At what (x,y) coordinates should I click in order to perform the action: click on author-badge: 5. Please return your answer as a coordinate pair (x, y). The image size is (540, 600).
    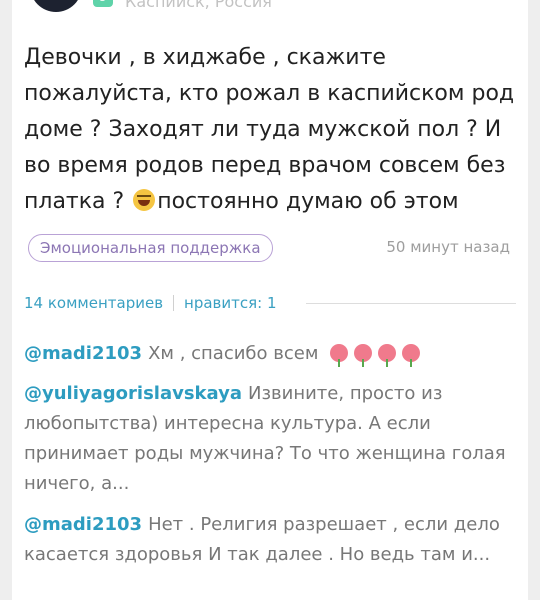
    Looking at the image, I should click on (103, 3).